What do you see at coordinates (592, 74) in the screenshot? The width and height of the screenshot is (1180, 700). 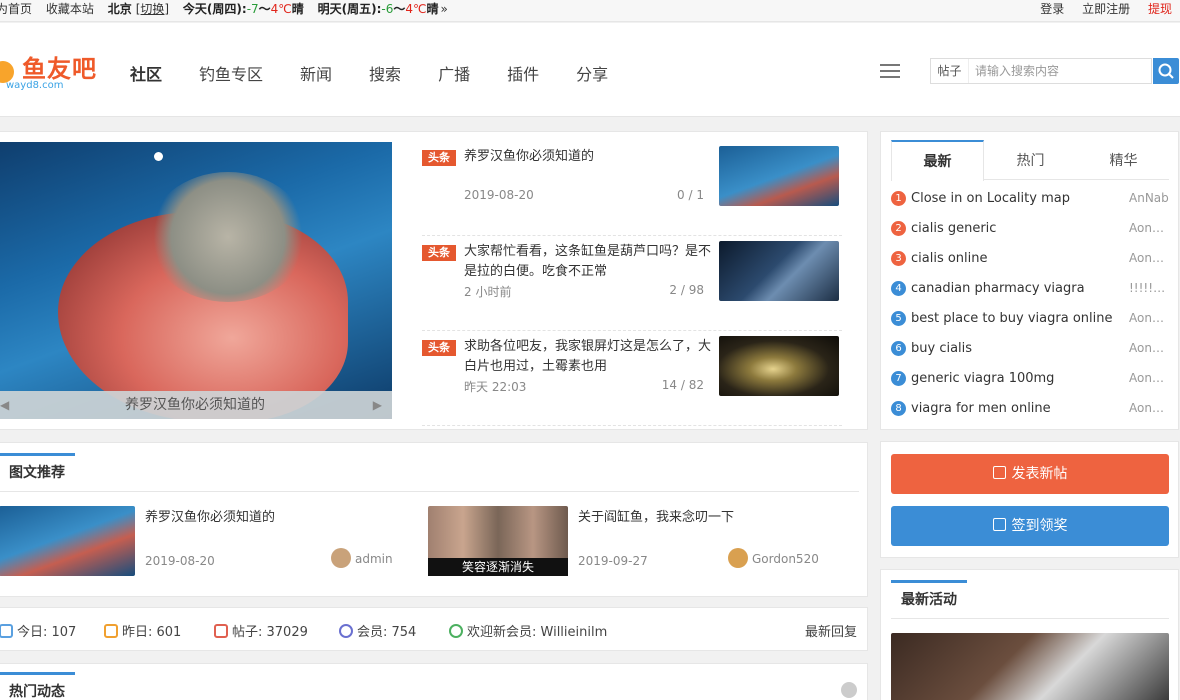 I see `nav-item-share: 分享` at bounding box center [592, 74].